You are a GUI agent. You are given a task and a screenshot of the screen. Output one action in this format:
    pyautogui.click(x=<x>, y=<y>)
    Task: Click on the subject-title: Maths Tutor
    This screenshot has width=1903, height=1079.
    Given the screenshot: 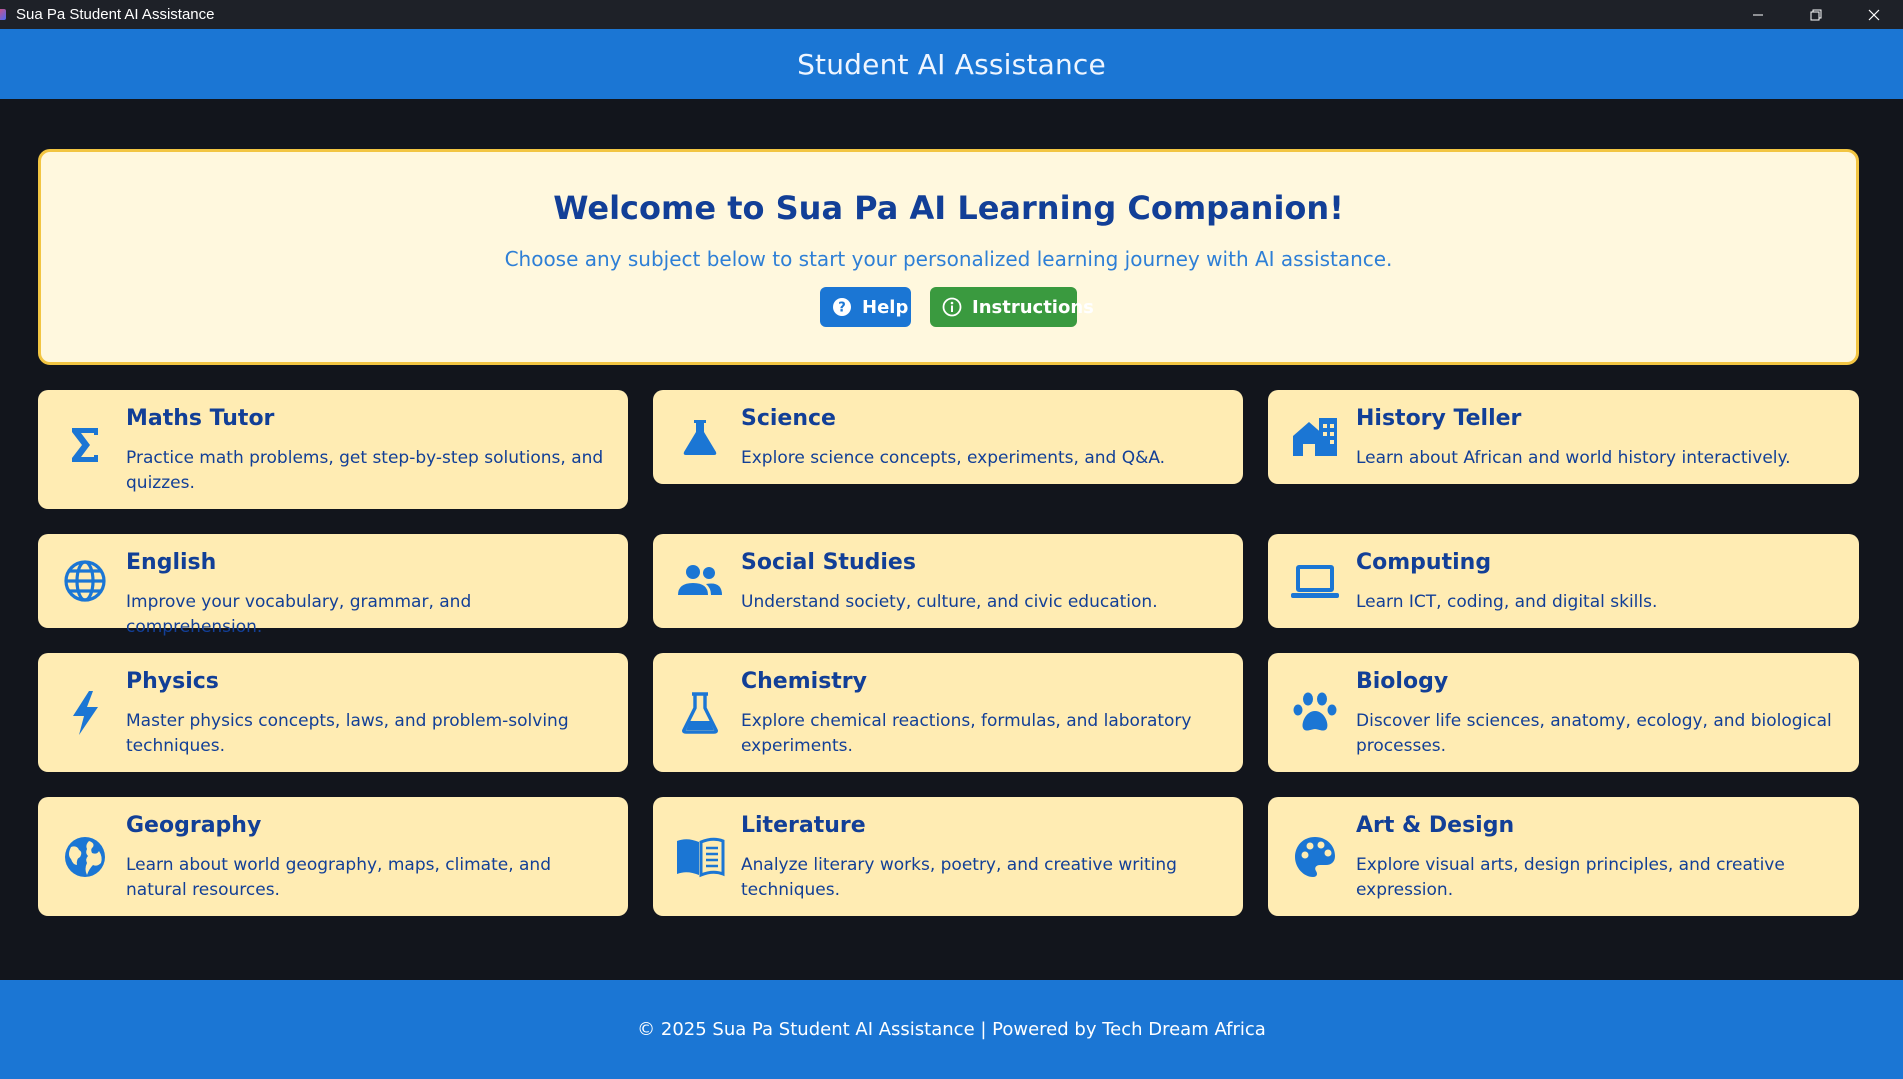 What is the action you would take?
    pyautogui.click(x=200, y=418)
    